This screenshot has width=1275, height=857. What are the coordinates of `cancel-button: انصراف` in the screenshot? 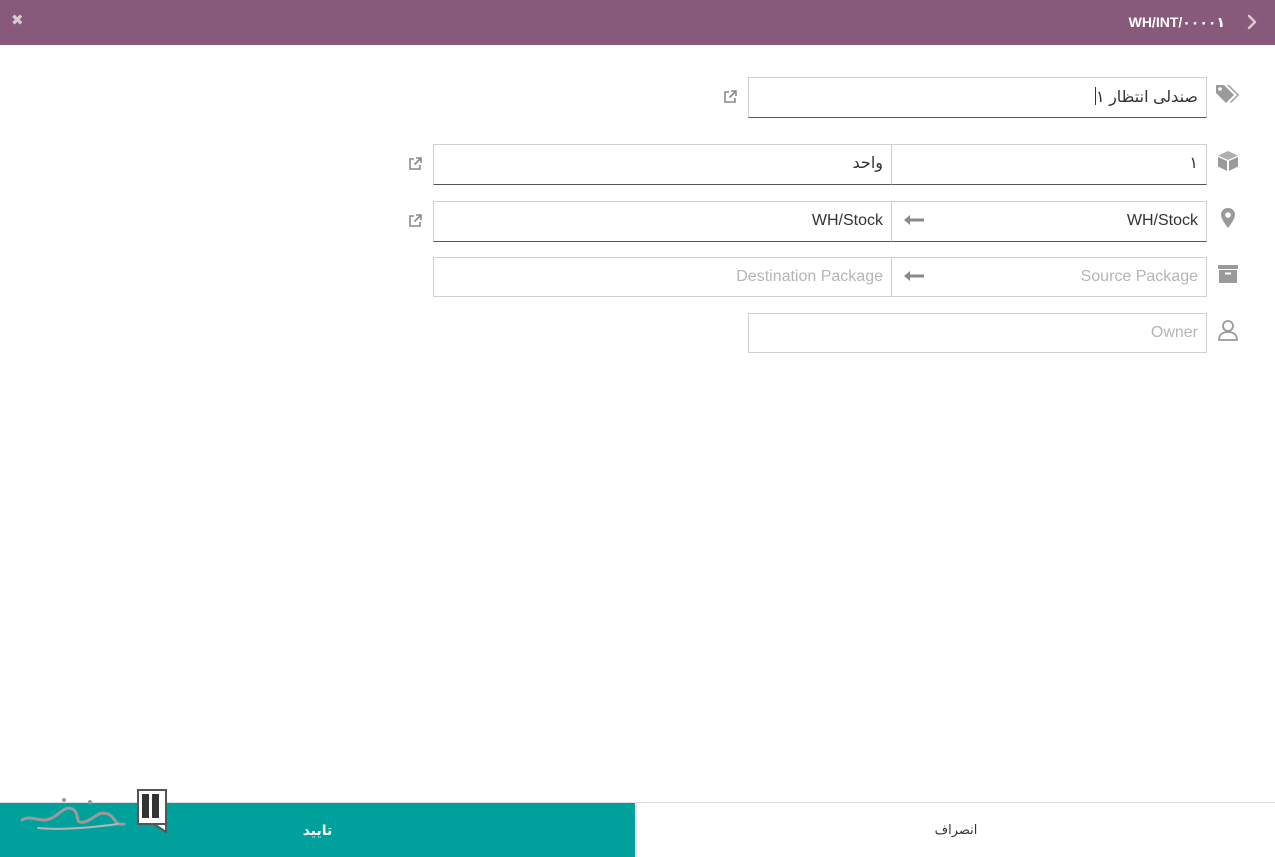 It's located at (955, 830).